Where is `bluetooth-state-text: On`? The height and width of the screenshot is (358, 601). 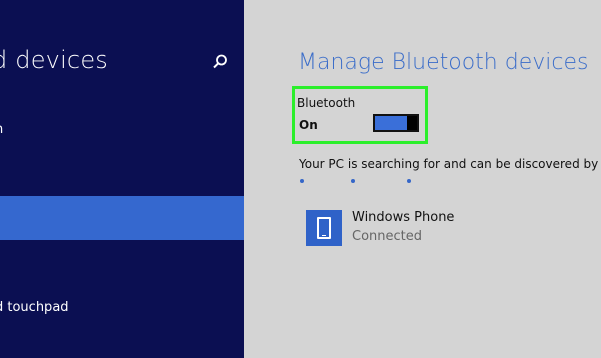 bluetooth-state-text: On is located at coordinates (308, 125).